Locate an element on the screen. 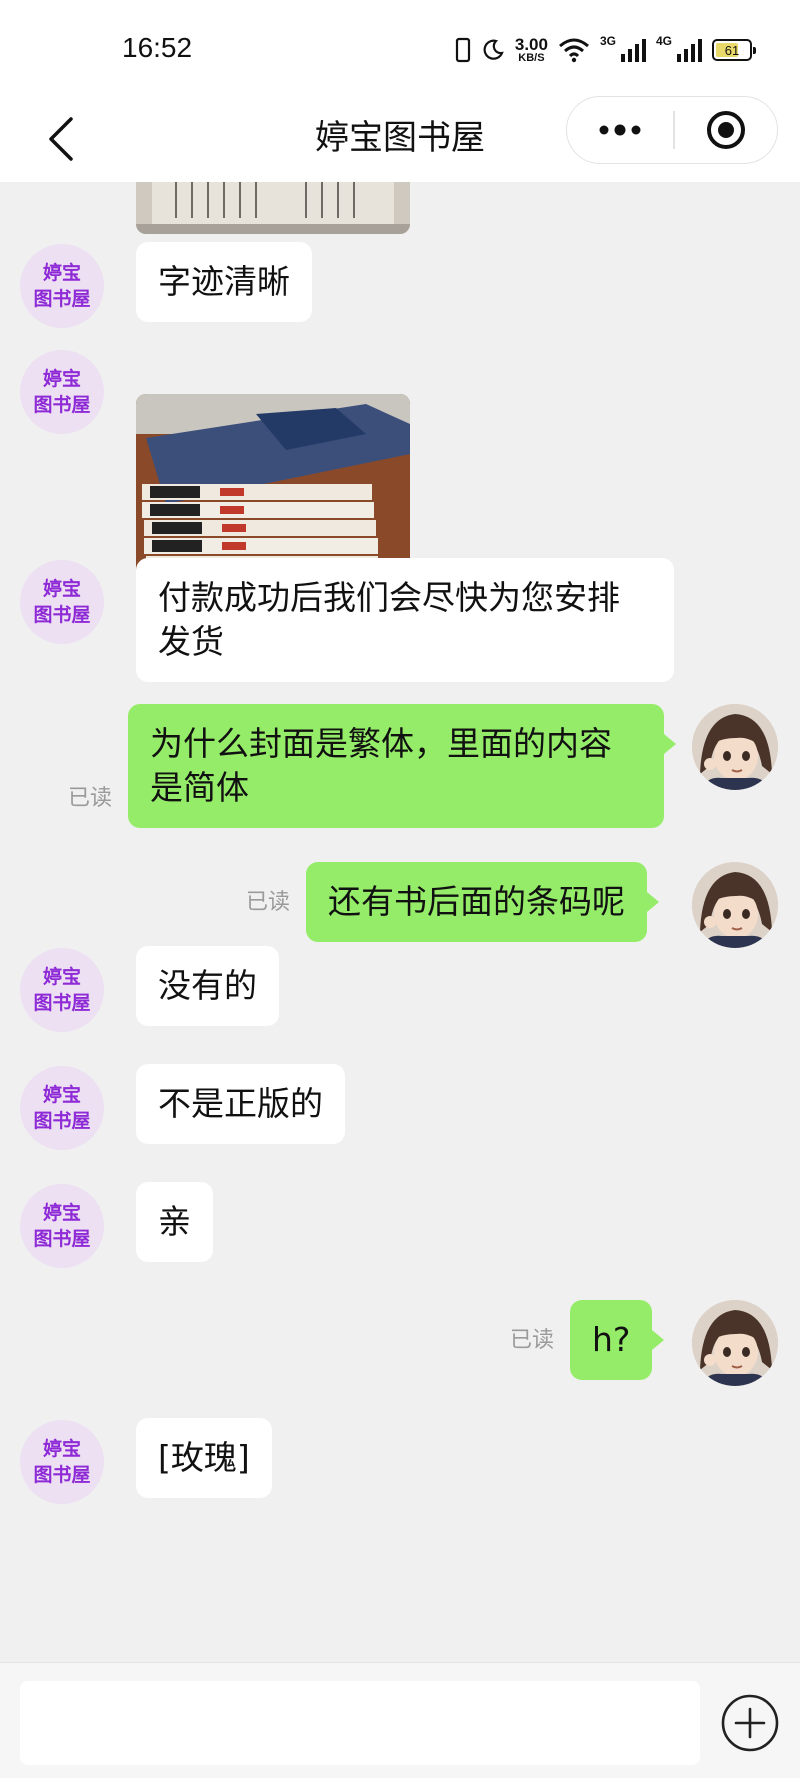 This screenshot has height=1778, width=800. more-dots-icon is located at coordinates (620, 130).